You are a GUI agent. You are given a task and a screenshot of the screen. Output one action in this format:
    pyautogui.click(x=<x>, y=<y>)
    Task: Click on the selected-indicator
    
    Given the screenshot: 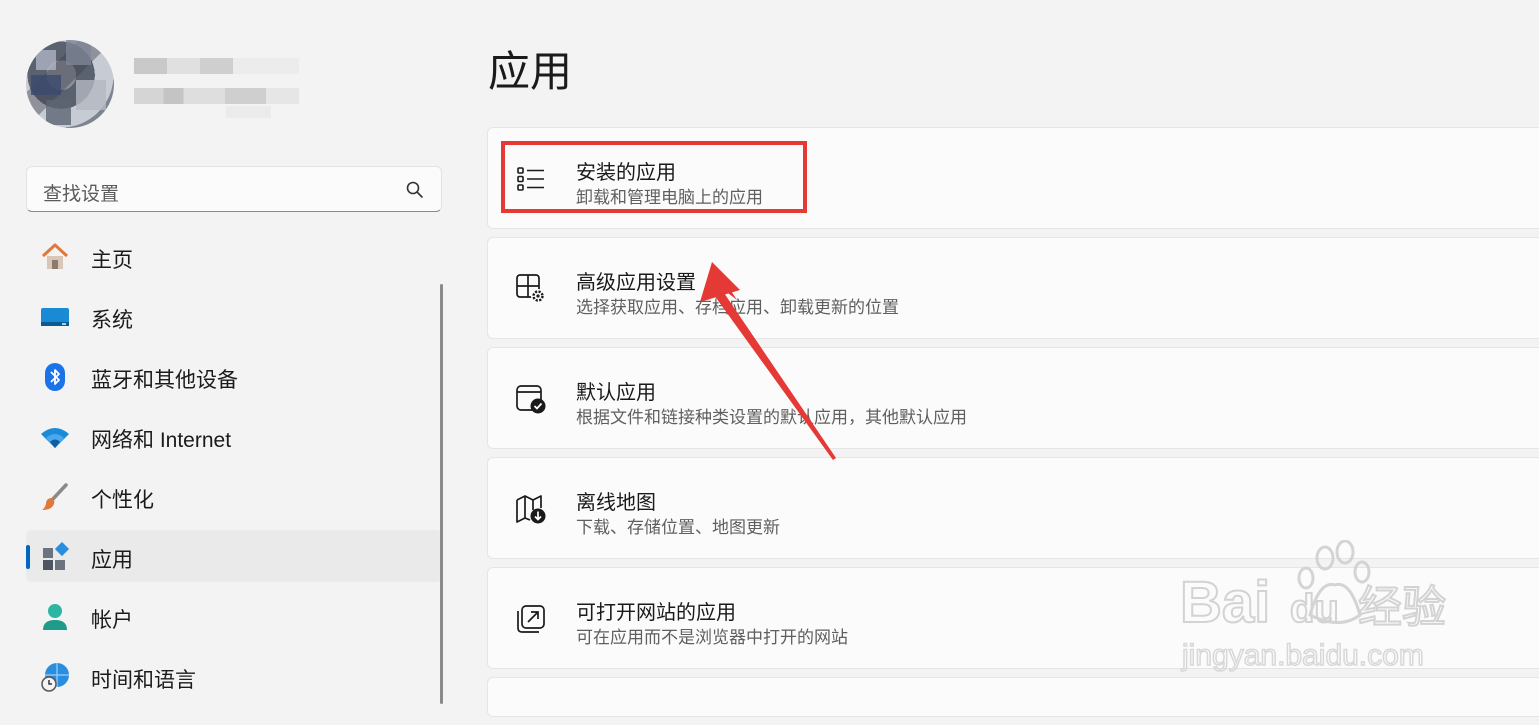 What is the action you would take?
    pyautogui.click(x=28, y=557)
    